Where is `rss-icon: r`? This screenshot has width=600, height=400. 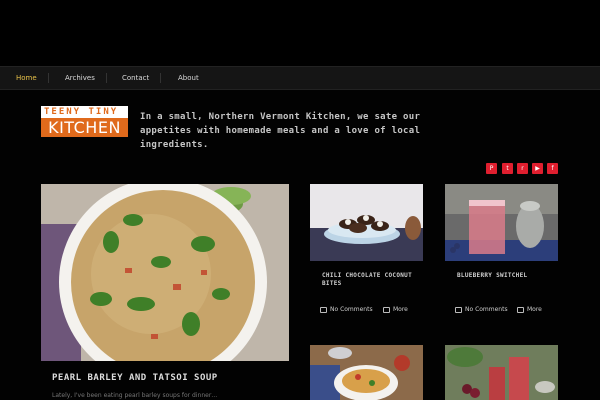 rss-icon: r is located at coordinates (522, 168).